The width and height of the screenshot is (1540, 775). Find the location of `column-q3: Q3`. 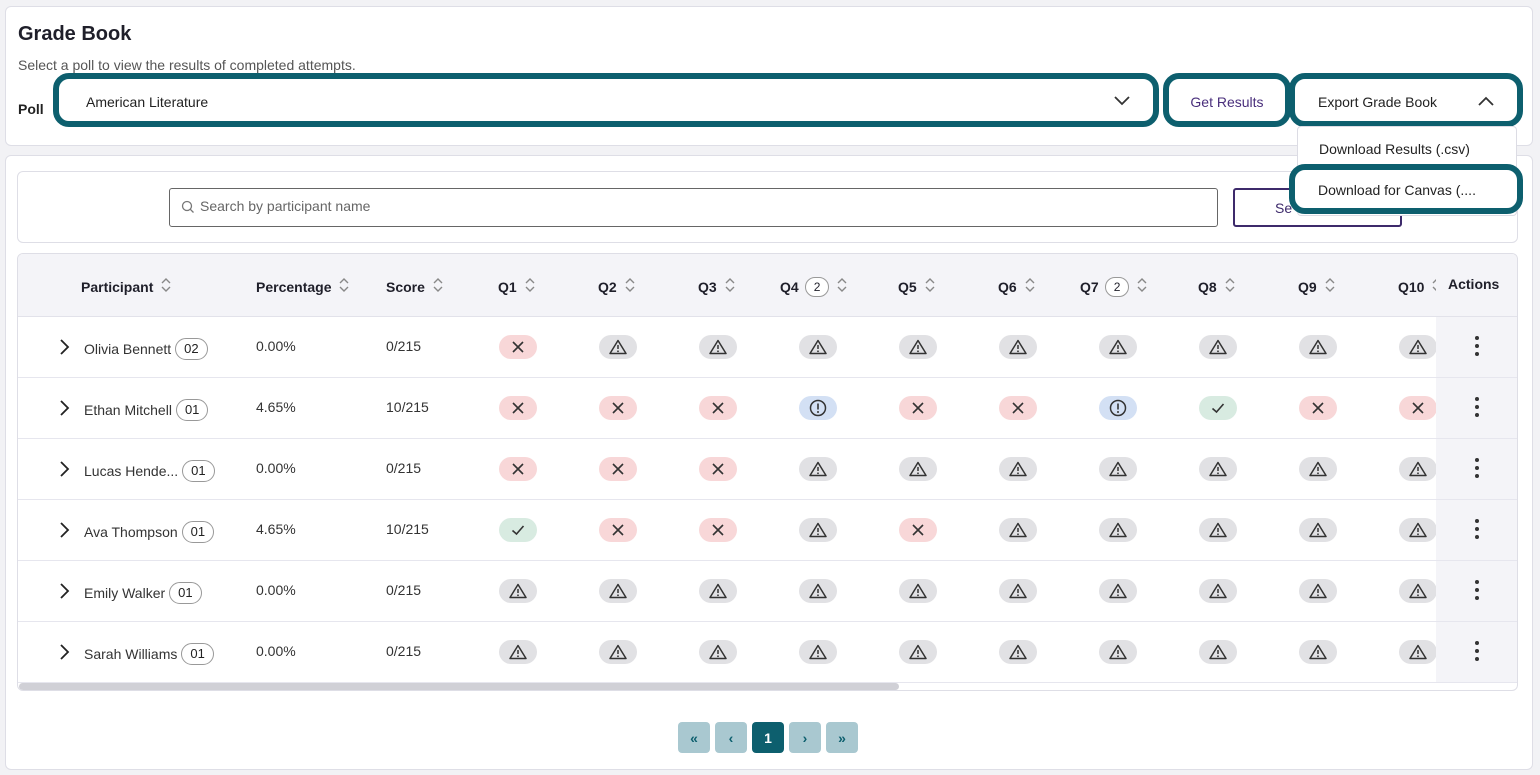

column-q3: Q3 is located at coordinates (717, 286).